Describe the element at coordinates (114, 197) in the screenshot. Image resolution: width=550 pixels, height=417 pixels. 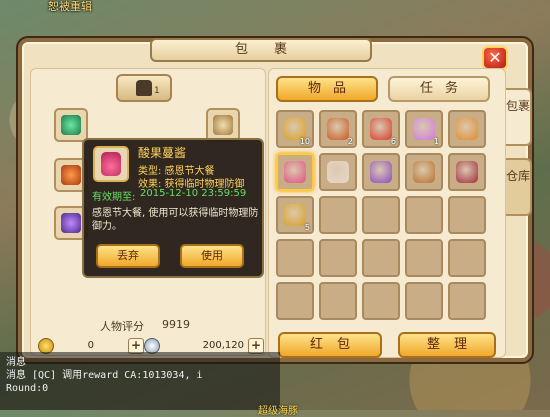
I see `tooltip-expiry-label: 有效期至:` at that location.